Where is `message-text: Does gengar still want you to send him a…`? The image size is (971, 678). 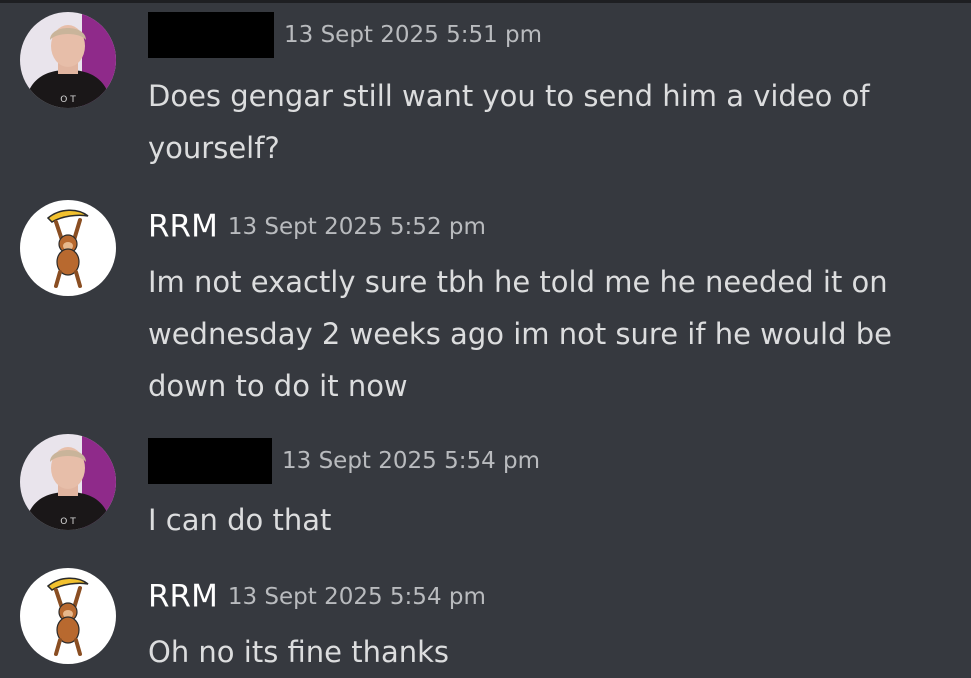
message-text: Does gengar still want you to send him a… is located at coordinates (509, 122).